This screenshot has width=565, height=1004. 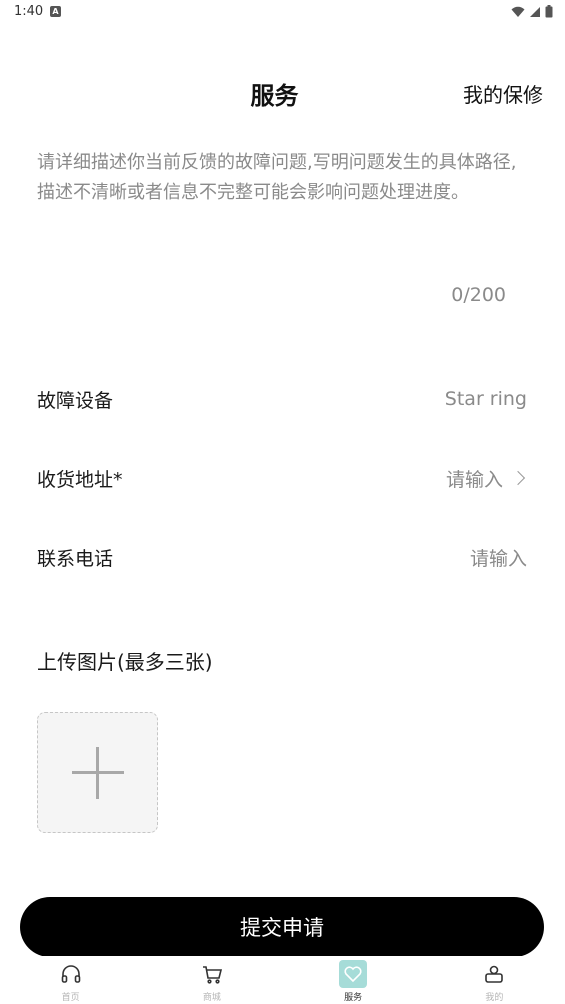 What do you see at coordinates (71, 974) in the screenshot?
I see `headphones-icon` at bounding box center [71, 974].